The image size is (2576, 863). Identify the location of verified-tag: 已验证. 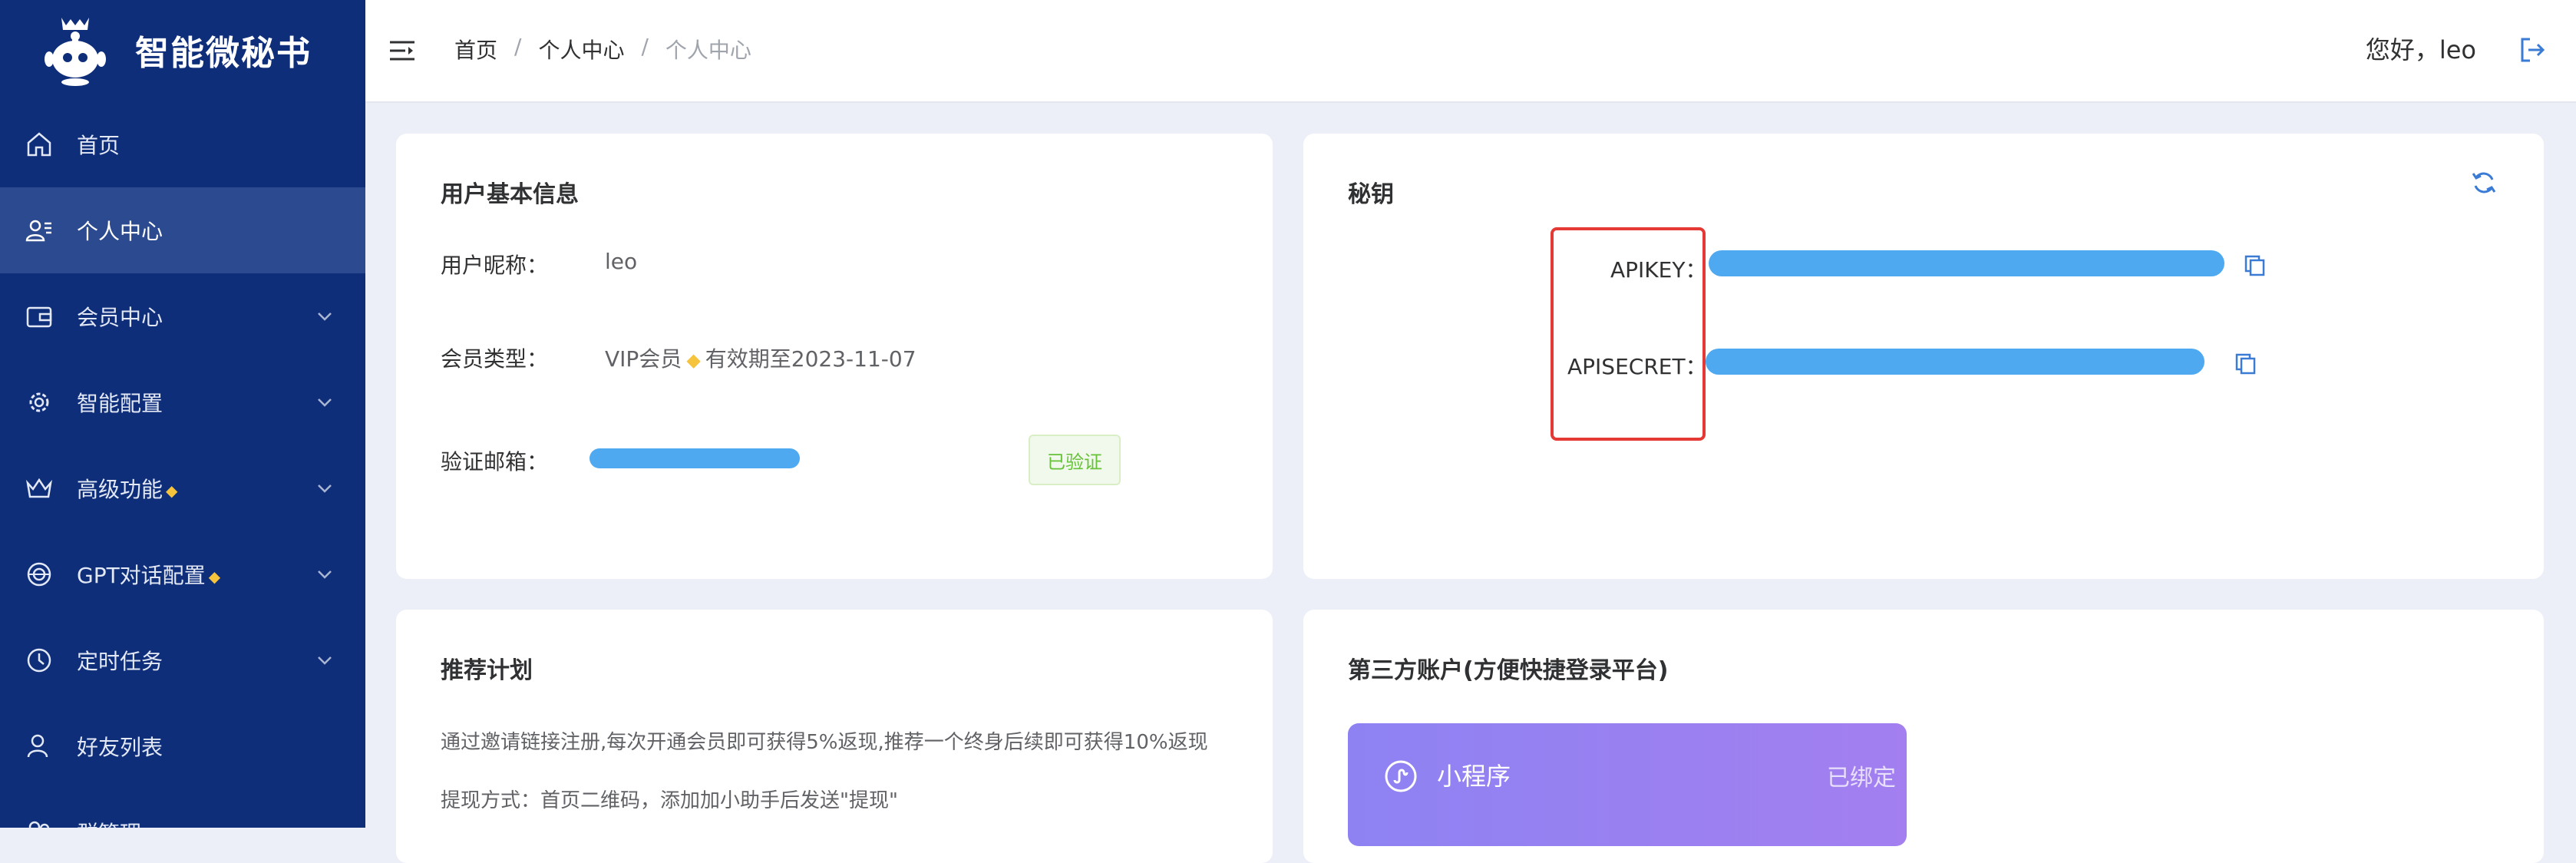
(1075, 460).